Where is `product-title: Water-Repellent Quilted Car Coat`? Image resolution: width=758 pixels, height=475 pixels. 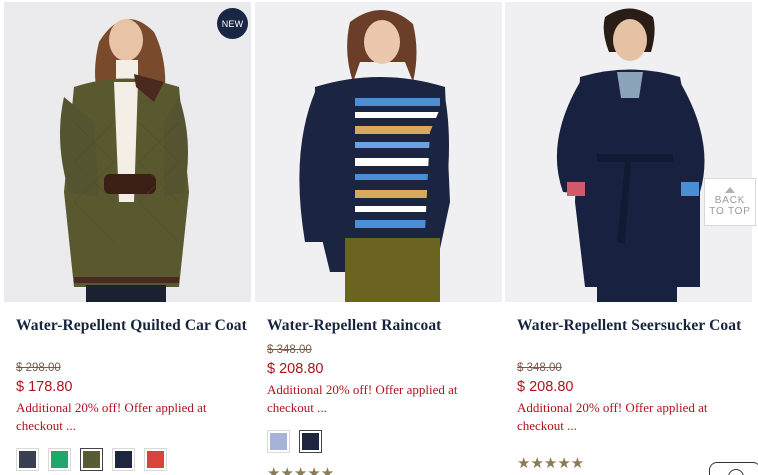 product-title: Water-Repellent Quilted Car Coat is located at coordinates (132, 326).